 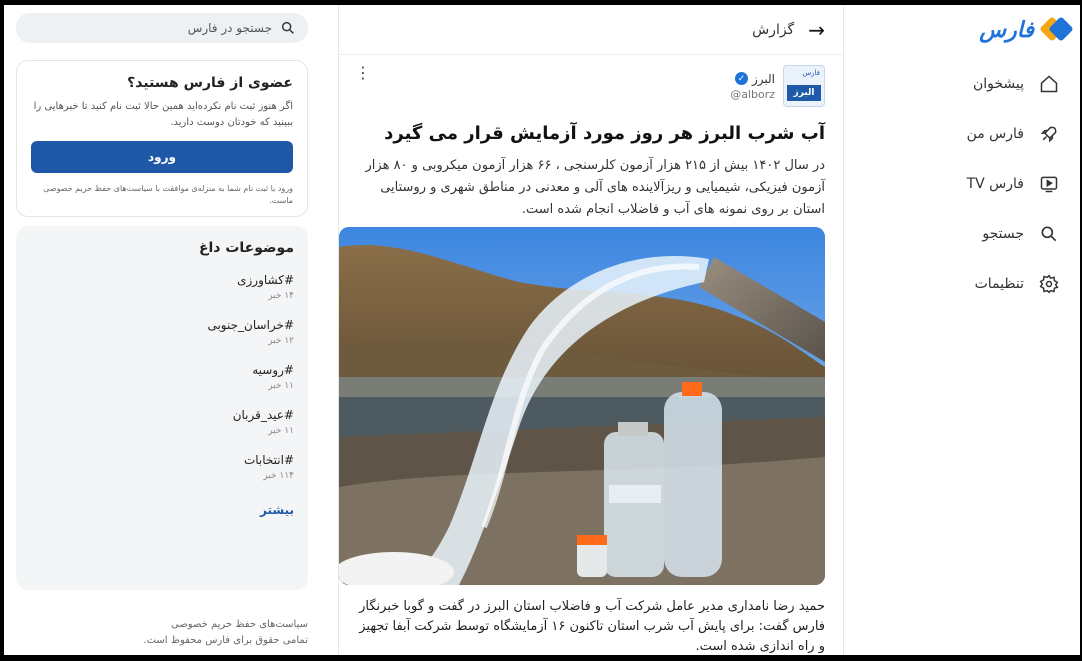 I want to click on topic-tag: #انتخابات, so click(x=268, y=460).